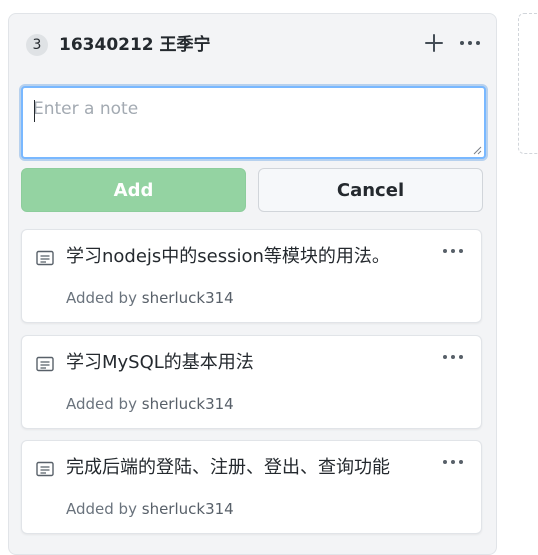  What do you see at coordinates (252, 45) in the screenshot?
I see `column-header: 3 16340212 王季宁` at bounding box center [252, 45].